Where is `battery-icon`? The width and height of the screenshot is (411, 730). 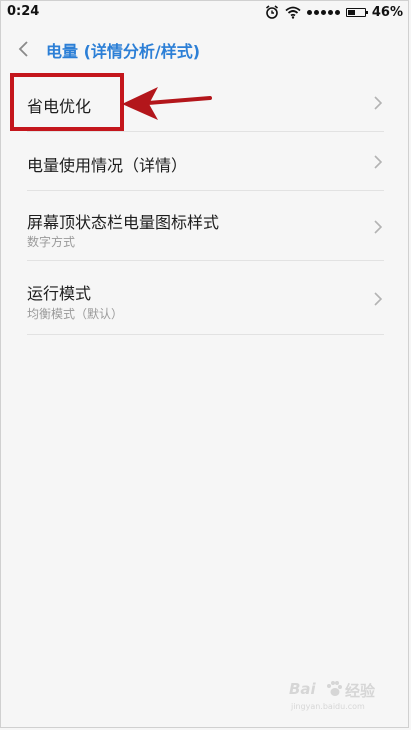 battery-icon is located at coordinates (356, 12).